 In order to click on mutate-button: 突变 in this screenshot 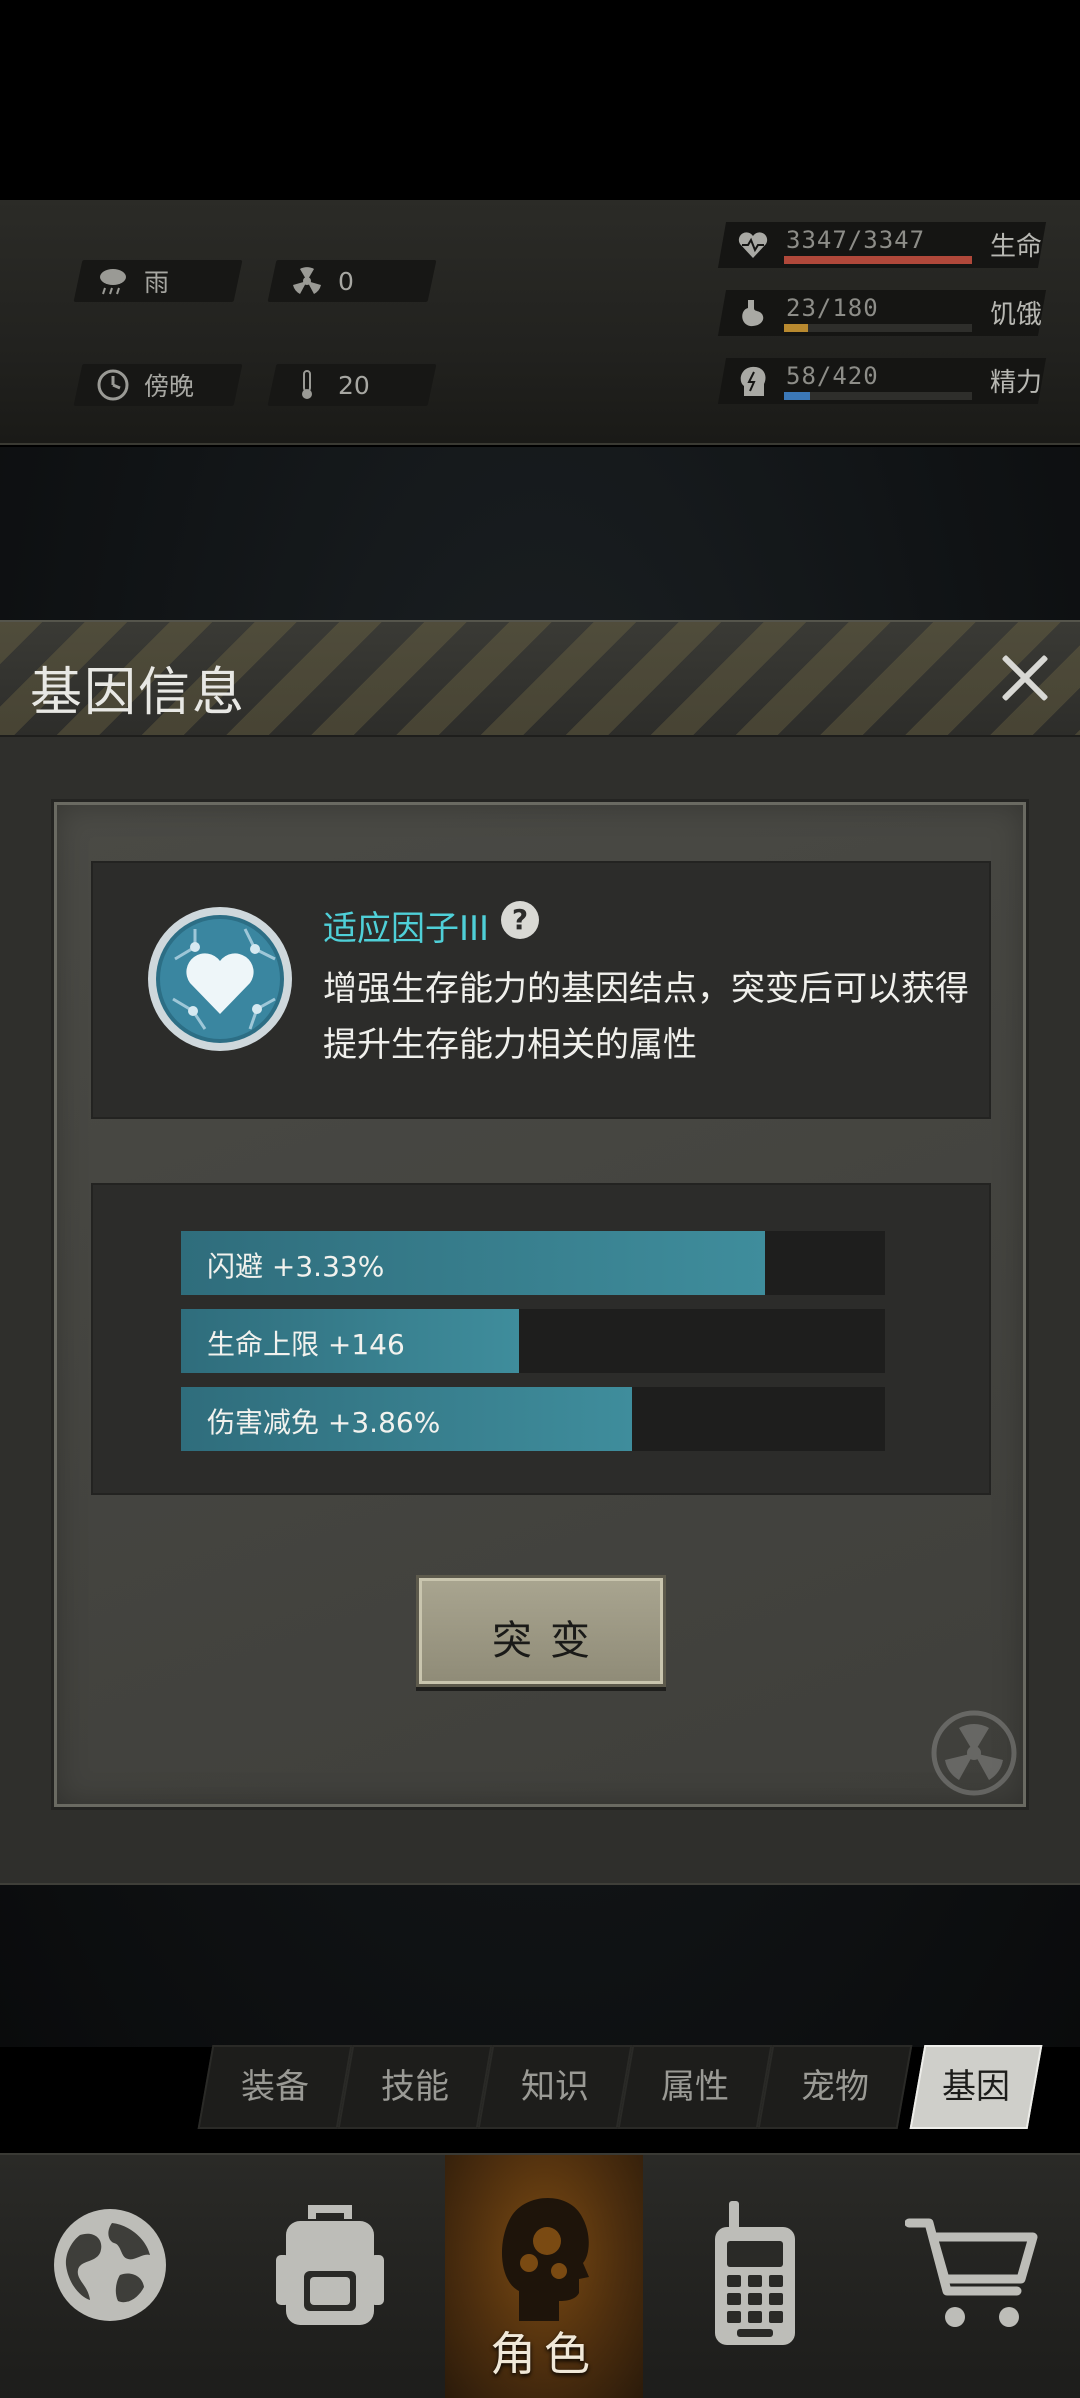, I will do `click(541, 1631)`.